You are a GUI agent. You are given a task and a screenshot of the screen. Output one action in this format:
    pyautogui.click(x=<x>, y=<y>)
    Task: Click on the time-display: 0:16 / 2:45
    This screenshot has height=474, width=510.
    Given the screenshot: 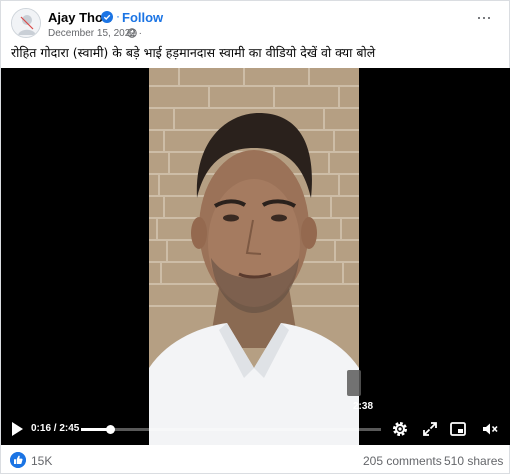 What is the action you would take?
    pyautogui.click(x=55, y=428)
    